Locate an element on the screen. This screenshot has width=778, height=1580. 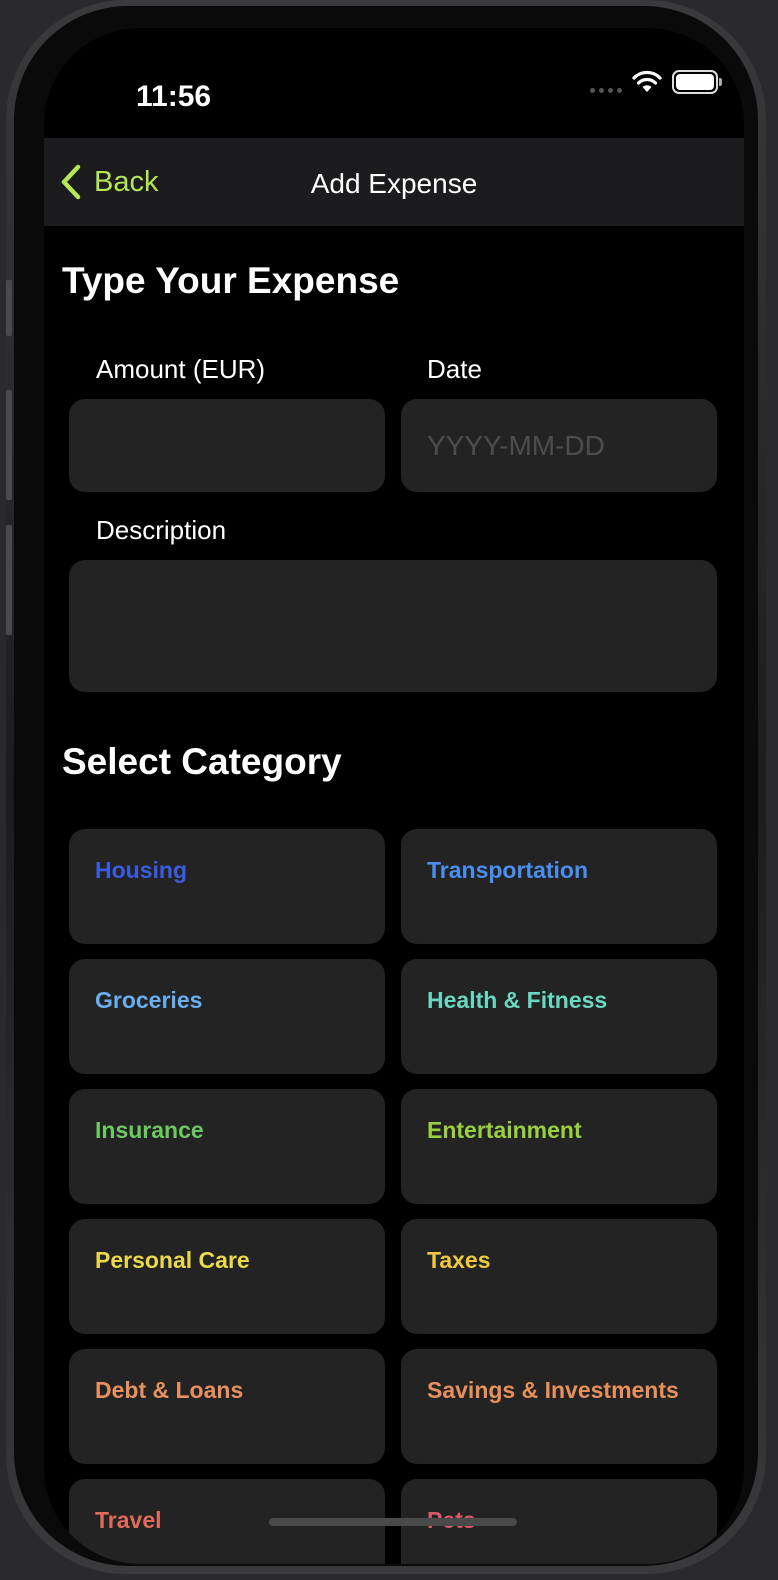
category-label: Debt & Loans is located at coordinates (169, 1390).